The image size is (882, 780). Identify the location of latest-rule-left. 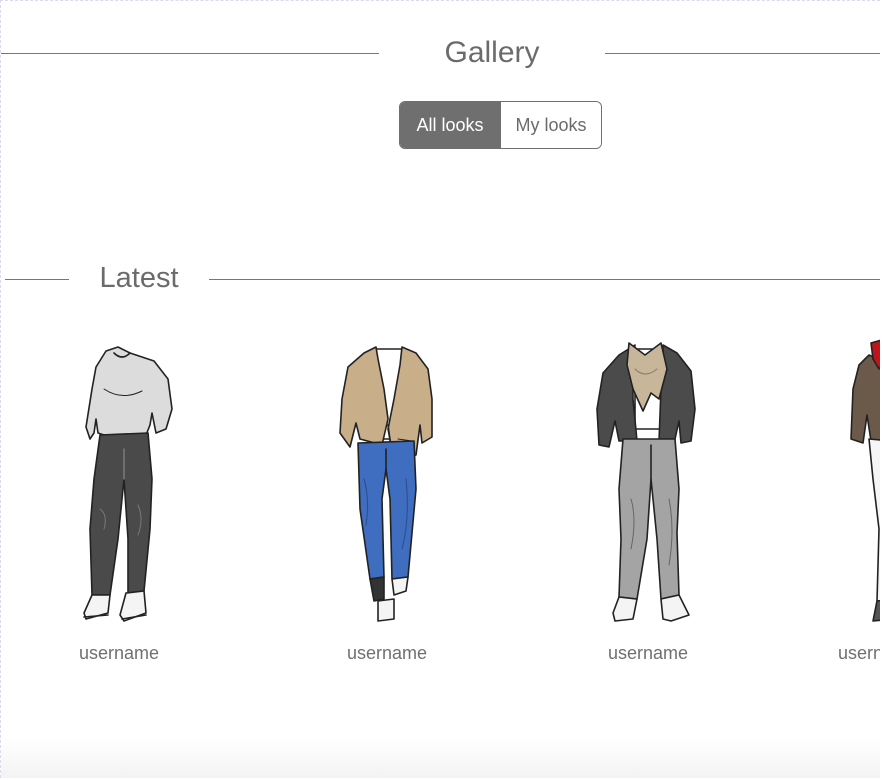
(37, 279).